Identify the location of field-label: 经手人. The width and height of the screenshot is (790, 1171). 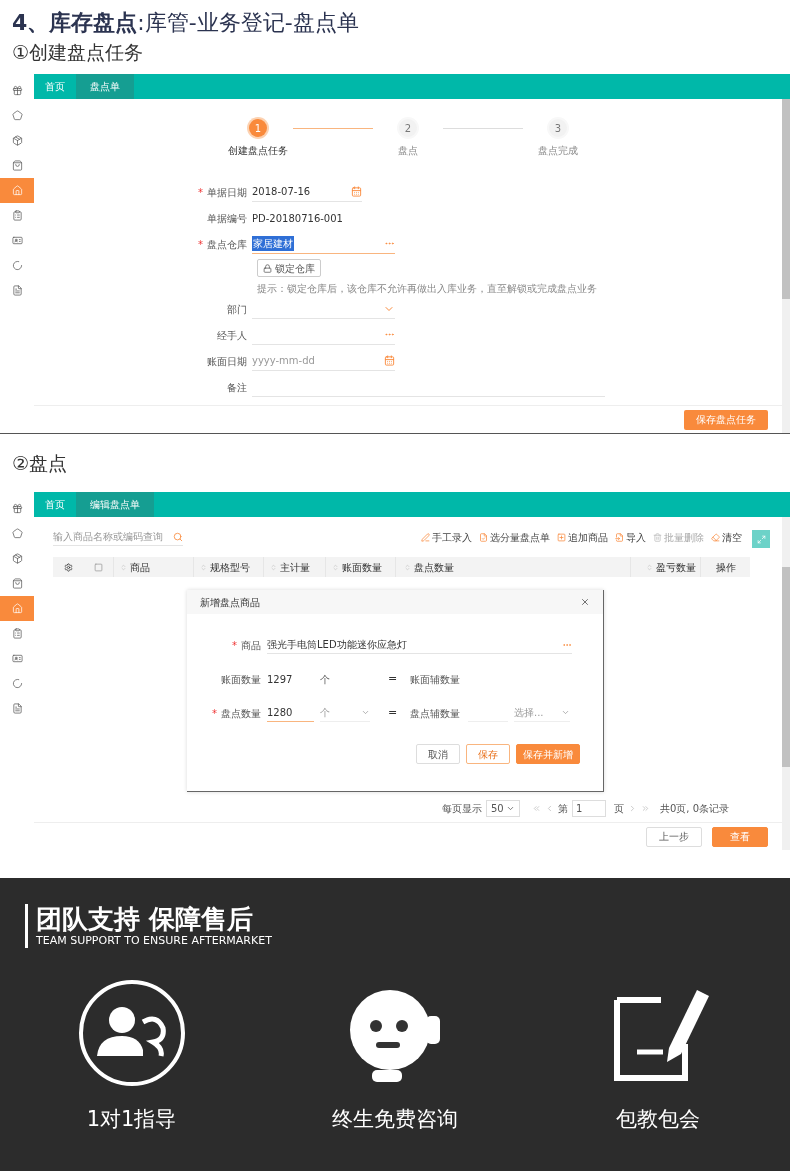
(232, 335).